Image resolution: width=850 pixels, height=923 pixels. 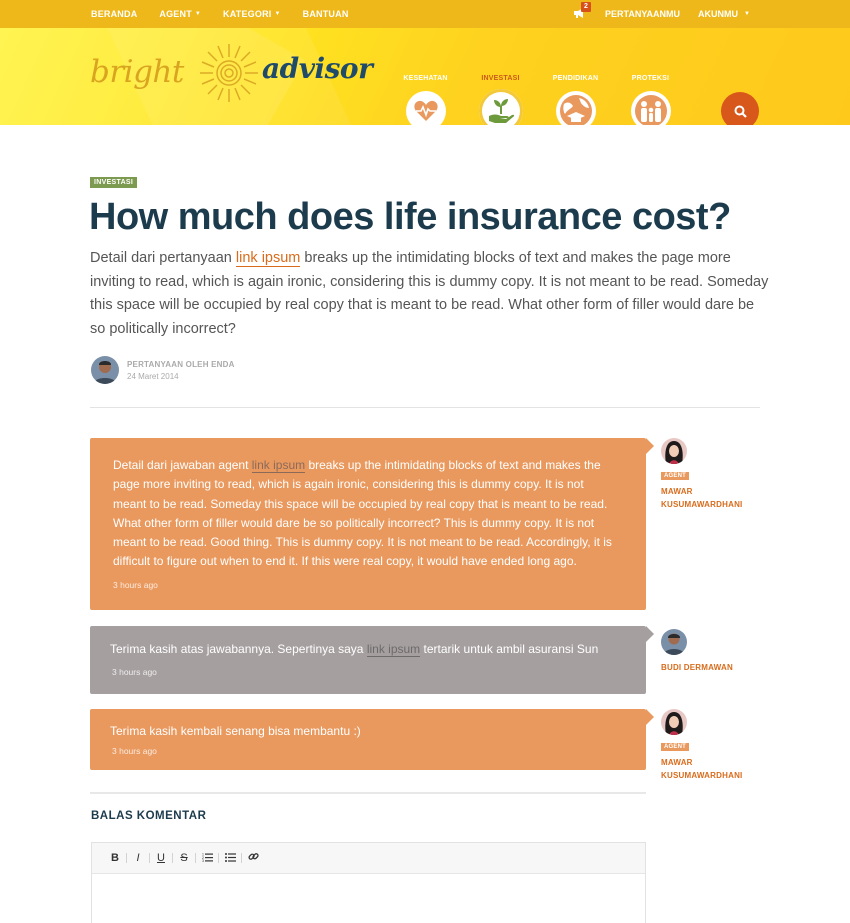 What do you see at coordinates (317, 68) in the screenshot?
I see `logo-word-advisor: advisor` at bounding box center [317, 68].